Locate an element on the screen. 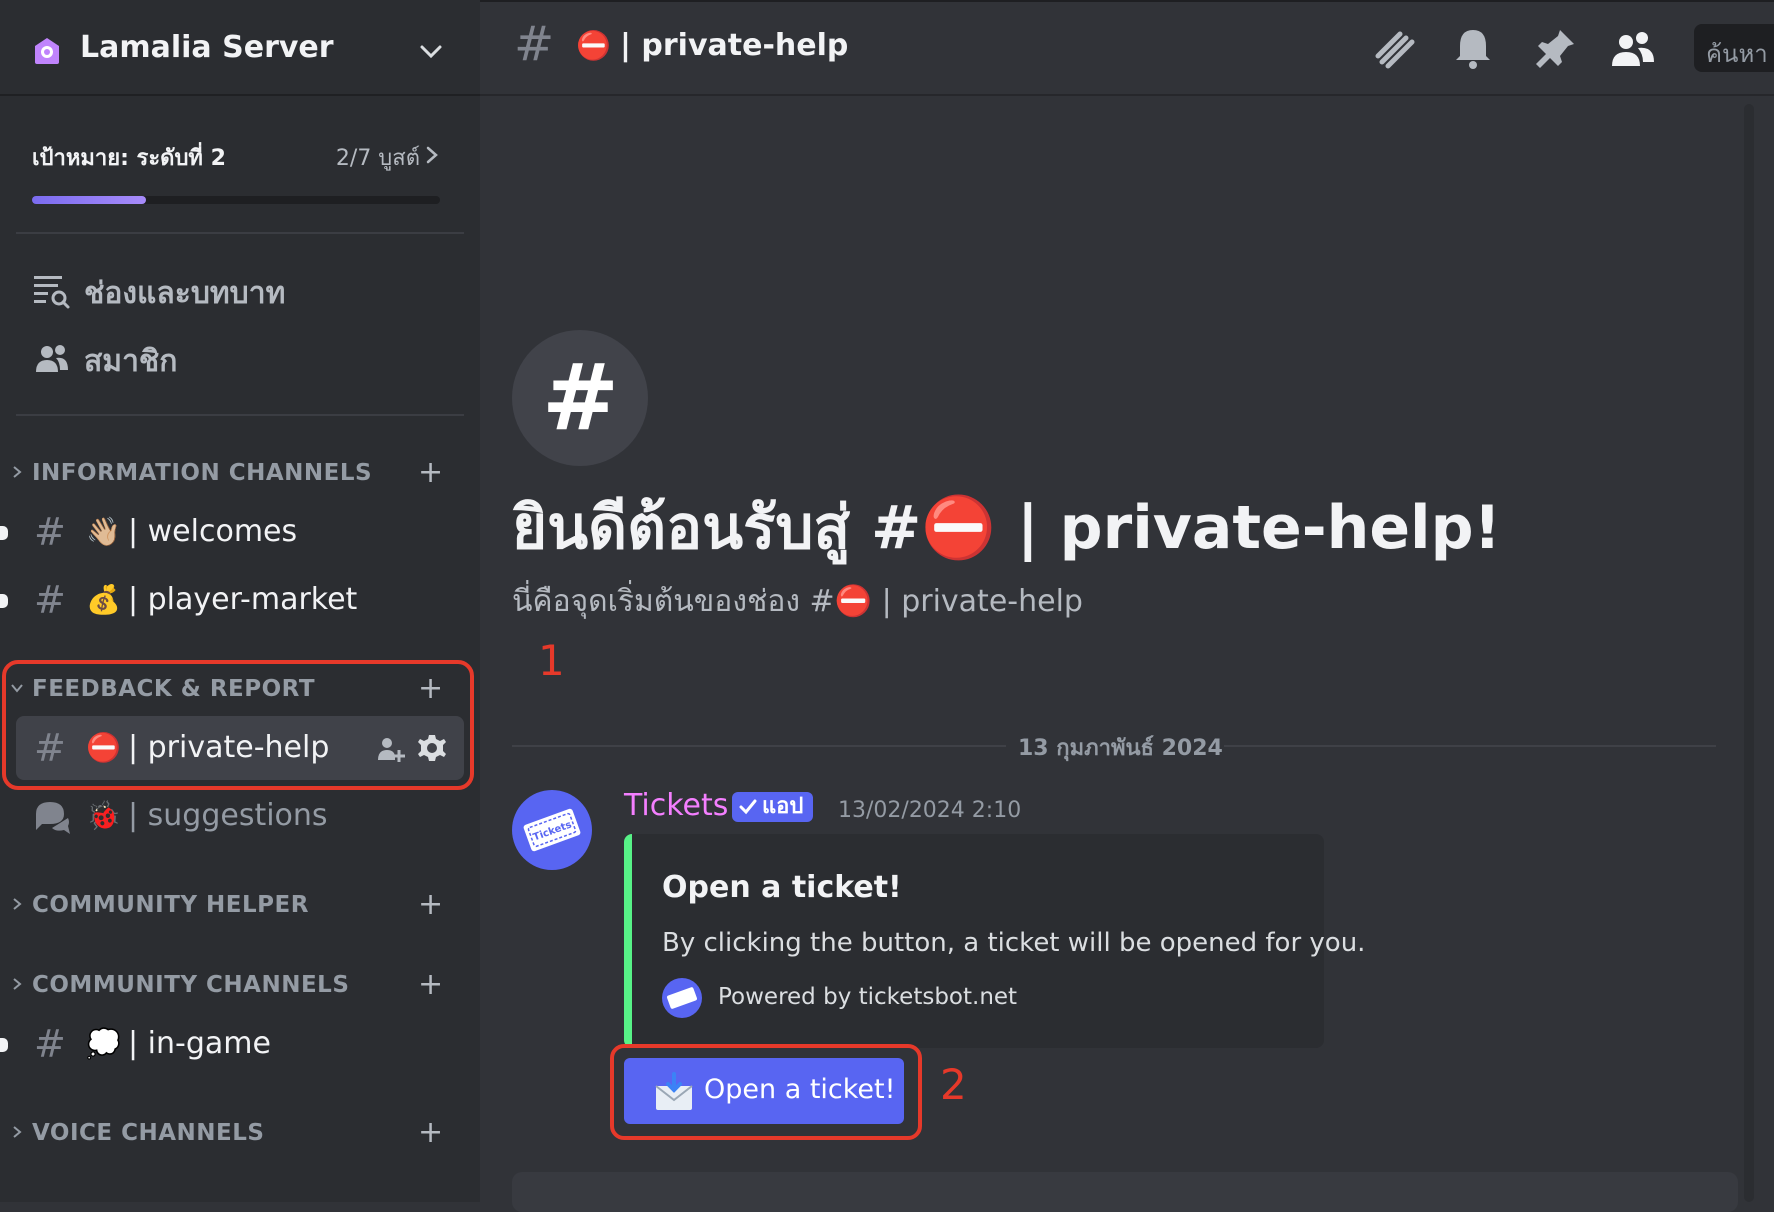 This screenshot has width=1774, height=1212. server-header: Lamalia Server is located at coordinates (240, 49).